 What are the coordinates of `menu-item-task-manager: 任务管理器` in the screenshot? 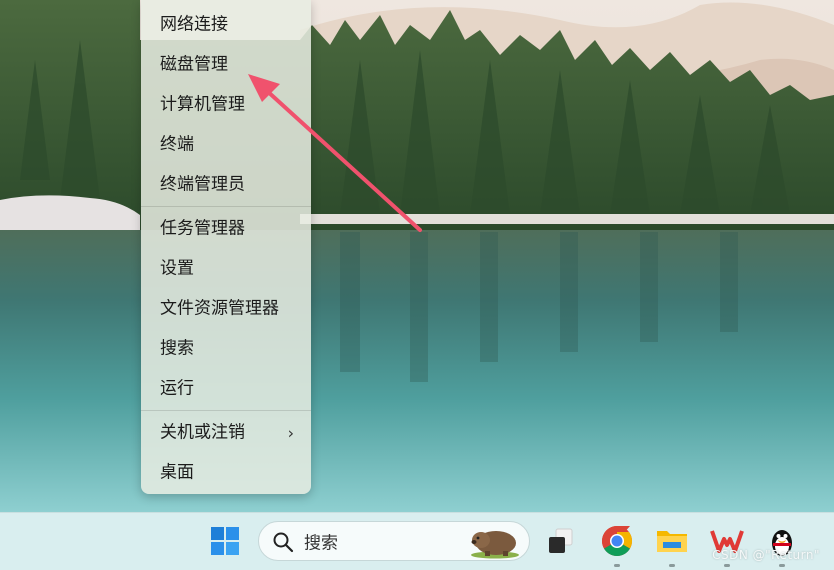 It's located at (226, 229).